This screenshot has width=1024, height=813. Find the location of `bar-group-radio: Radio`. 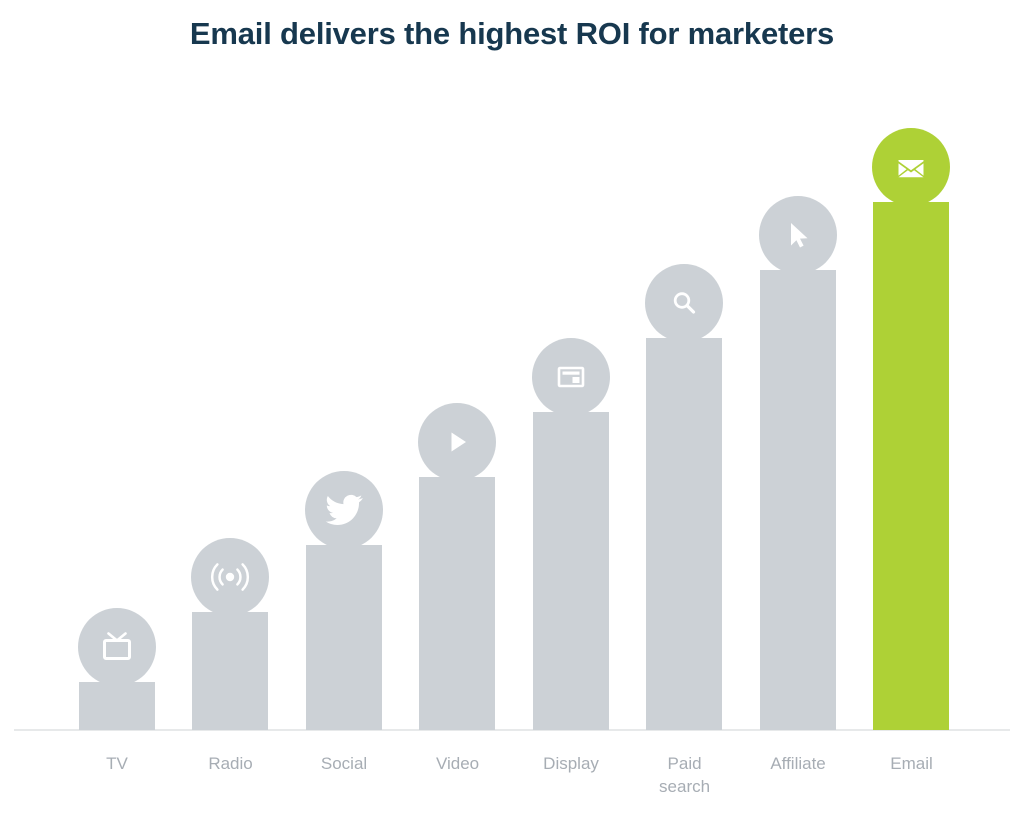

bar-group-radio: Radio is located at coordinates (231, 406).